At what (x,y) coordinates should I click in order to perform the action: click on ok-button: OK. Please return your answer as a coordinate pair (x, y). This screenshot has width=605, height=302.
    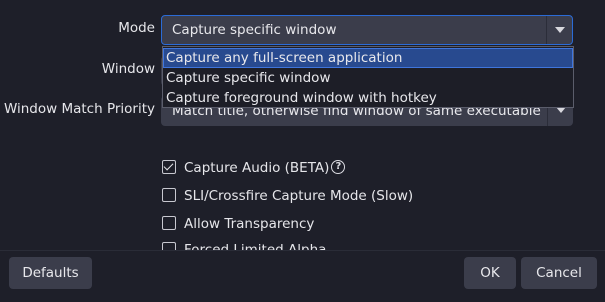
    Looking at the image, I should click on (490, 273).